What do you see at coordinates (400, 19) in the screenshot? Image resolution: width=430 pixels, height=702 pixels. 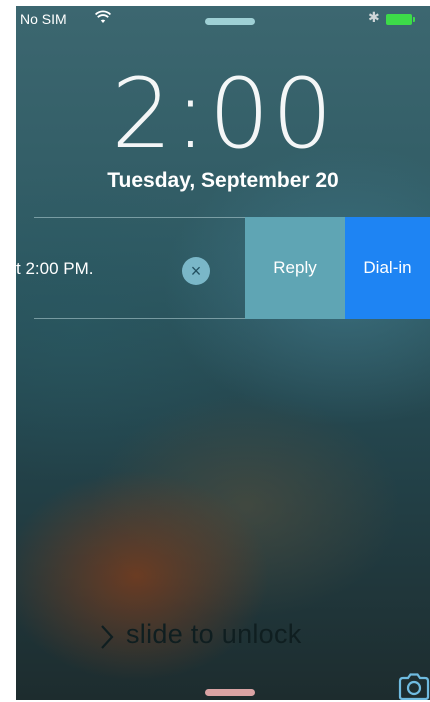 I see `battery-icon` at bounding box center [400, 19].